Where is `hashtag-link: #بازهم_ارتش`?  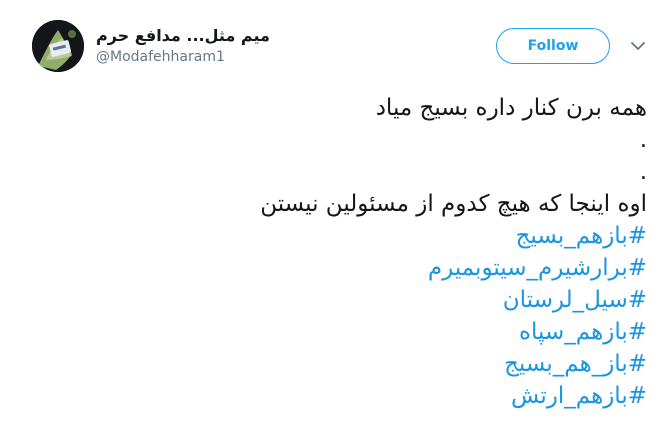
hashtag-link: #بازهم_ارتش is located at coordinates (337, 396).